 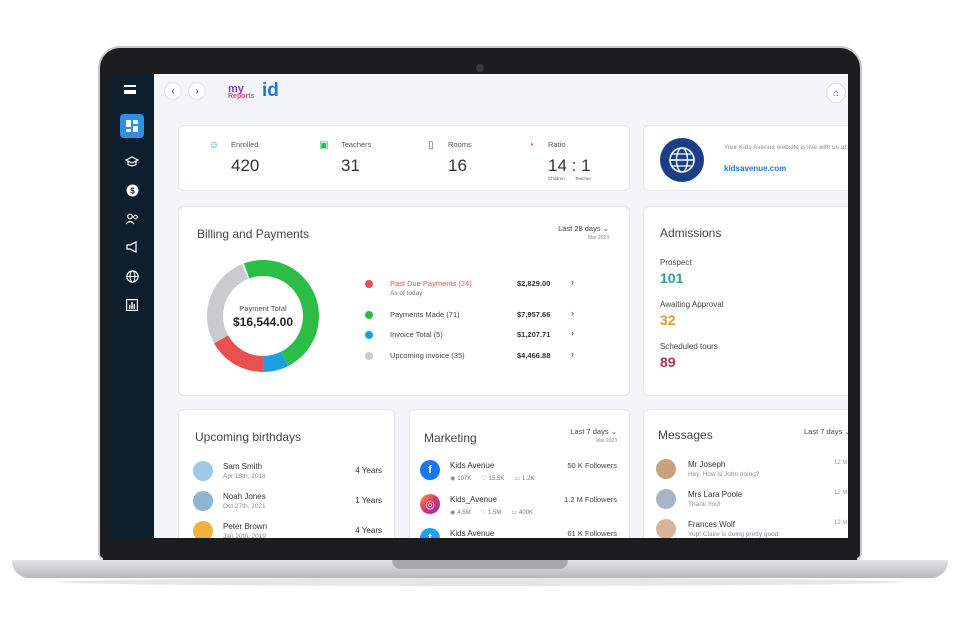 What do you see at coordinates (263, 308) in the screenshot?
I see `donut-center-label: Payment Total` at bounding box center [263, 308].